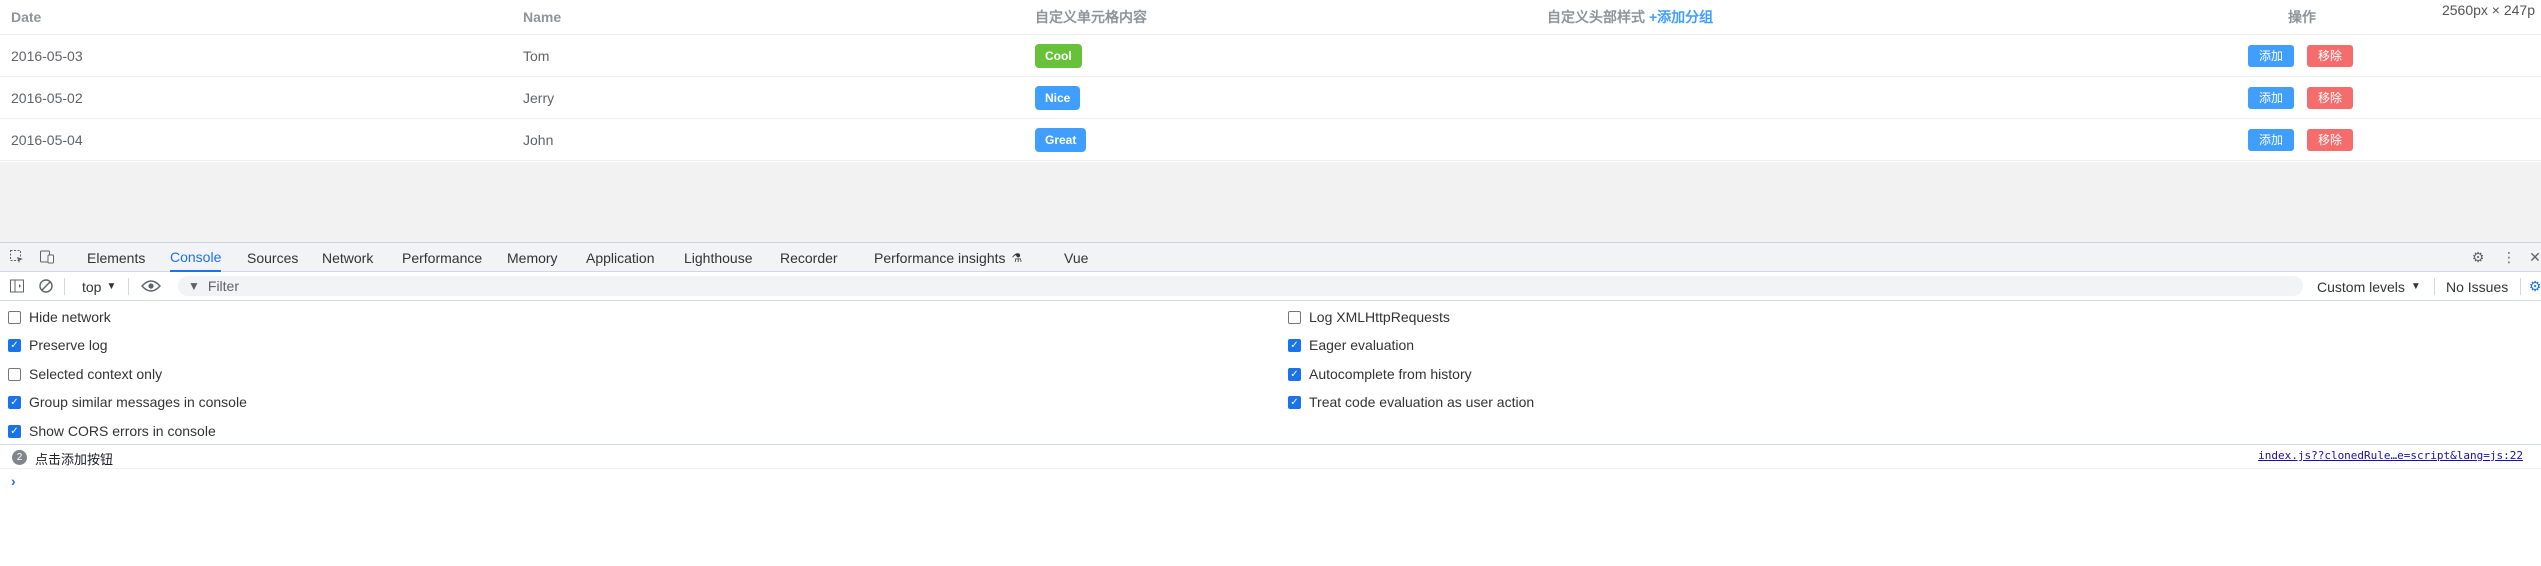 Image resolution: width=2541 pixels, height=566 pixels. Describe the element at coordinates (70, 317) in the screenshot. I see `setting-label: Hide network` at that location.